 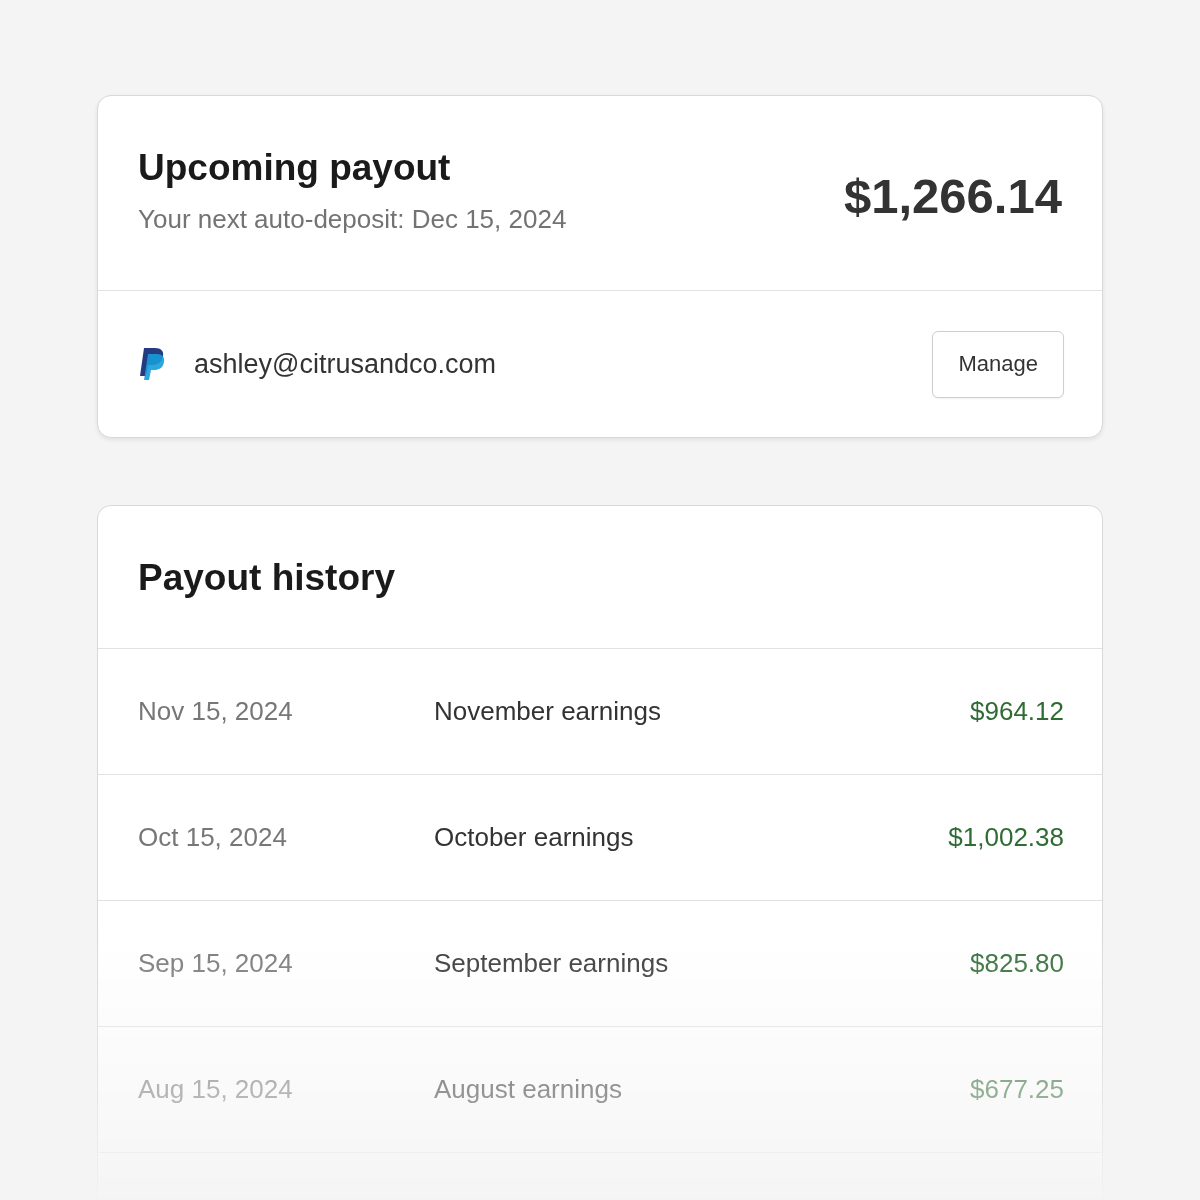 I want to click on payout-amount: $825.80, so click(x=1017, y=963).